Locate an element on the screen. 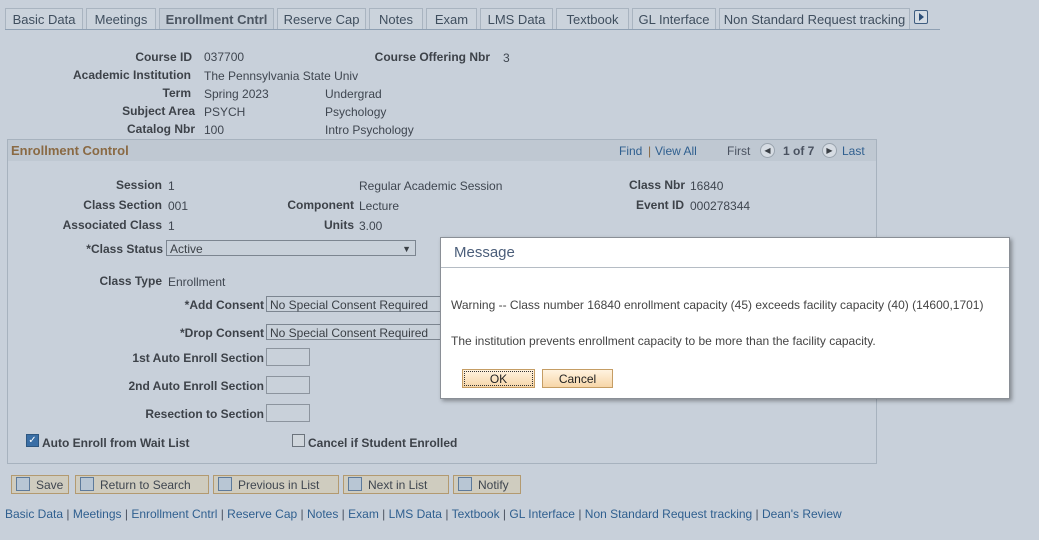  class-section-label: Class Section is located at coordinates (122, 205).